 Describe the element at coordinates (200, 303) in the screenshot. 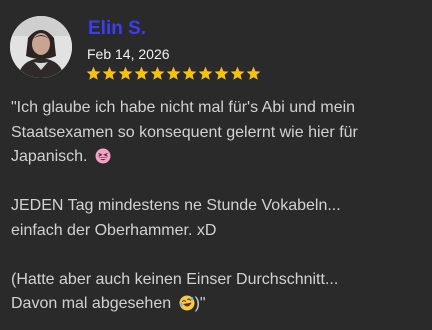

I see `review-text-suffix: )"` at that location.